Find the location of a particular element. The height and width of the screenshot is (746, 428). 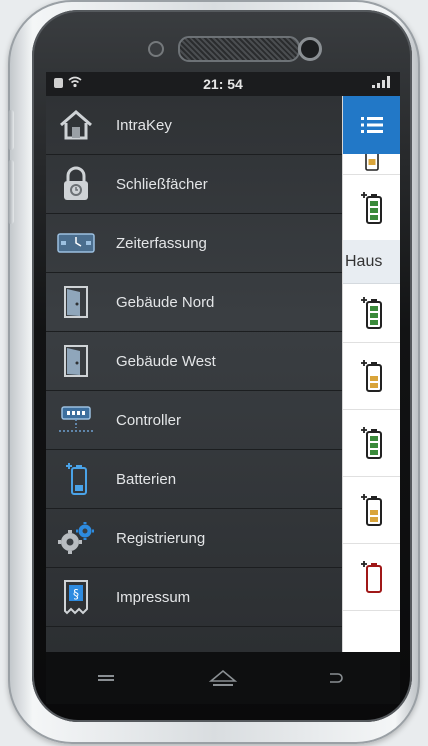

document-icon: § is located at coordinates (76, 597).